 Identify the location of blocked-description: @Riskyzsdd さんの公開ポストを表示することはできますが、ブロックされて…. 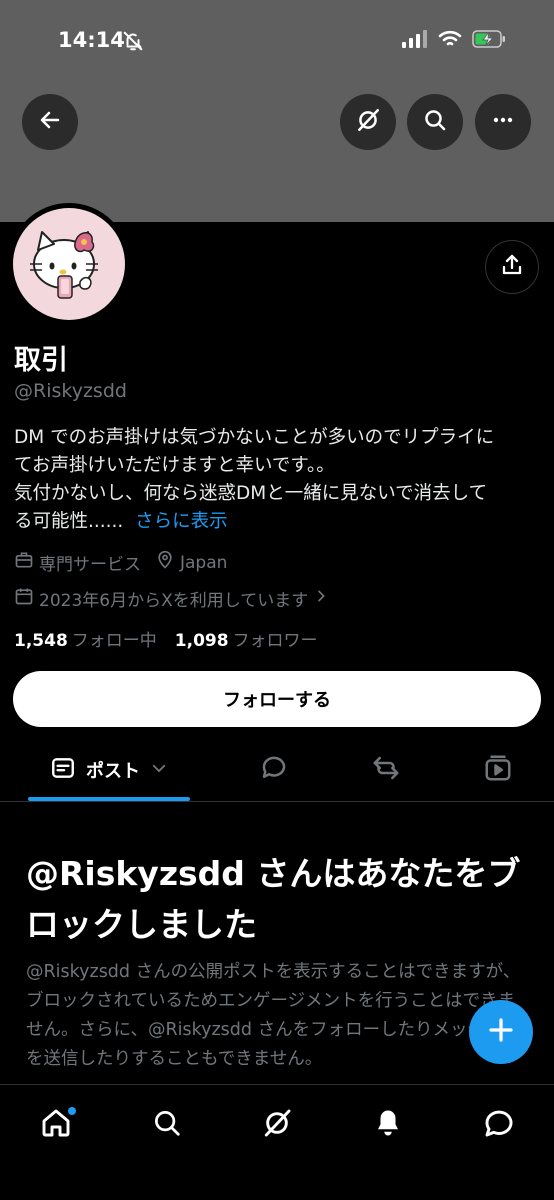
(273, 1015).